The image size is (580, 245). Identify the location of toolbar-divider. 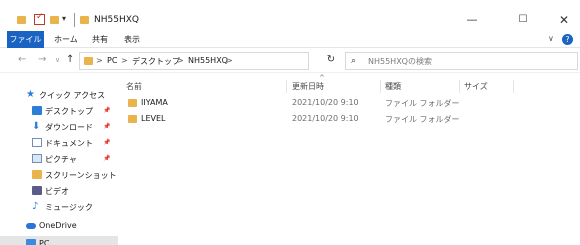
(74, 20).